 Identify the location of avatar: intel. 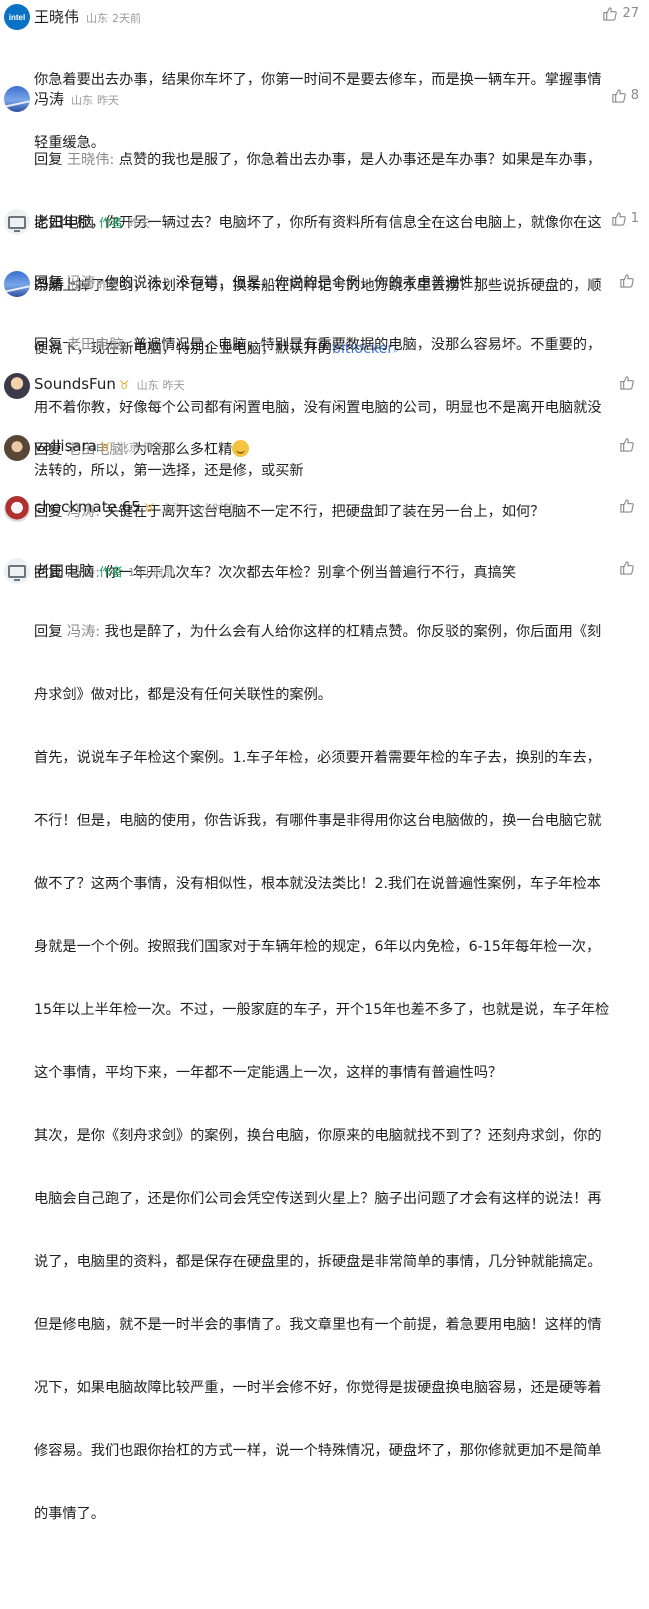
(17, 17).